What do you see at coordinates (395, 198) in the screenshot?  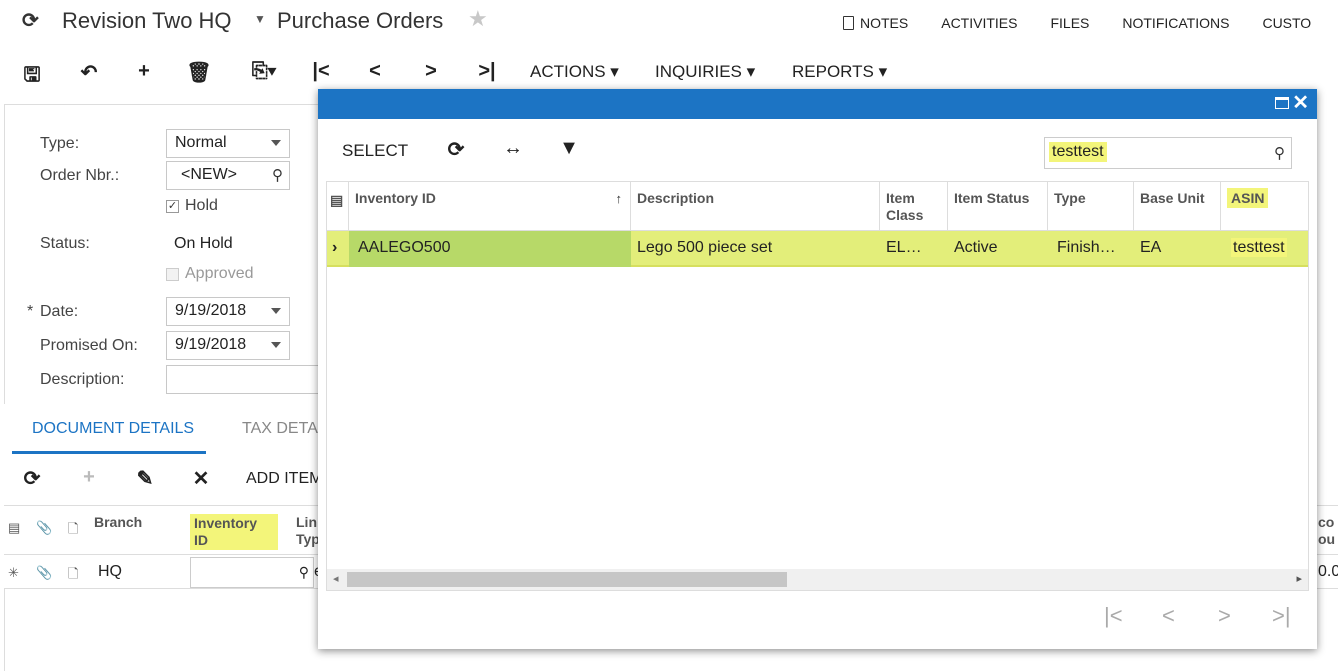 I see `column-inventory-id-label: Inventory ID` at bounding box center [395, 198].